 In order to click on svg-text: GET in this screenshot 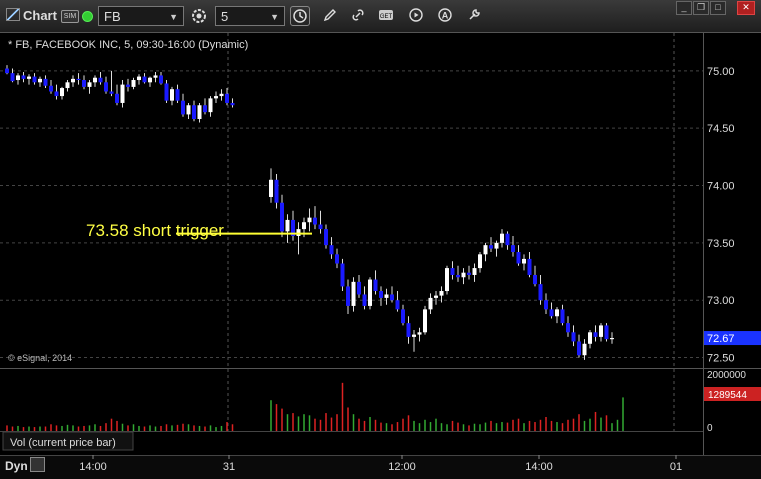, I will do `click(386, 17)`.